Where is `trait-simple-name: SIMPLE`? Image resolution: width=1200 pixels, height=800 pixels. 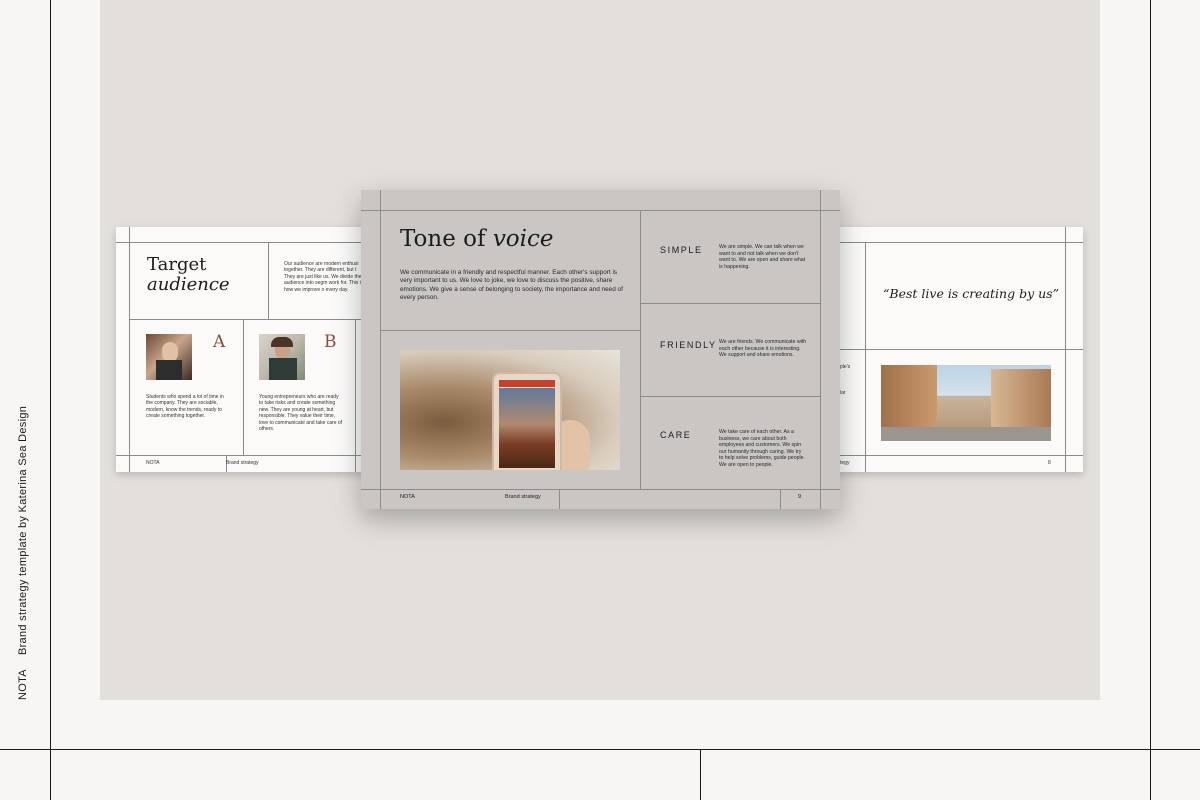 trait-simple-name: SIMPLE is located at coordinates (681, 250).